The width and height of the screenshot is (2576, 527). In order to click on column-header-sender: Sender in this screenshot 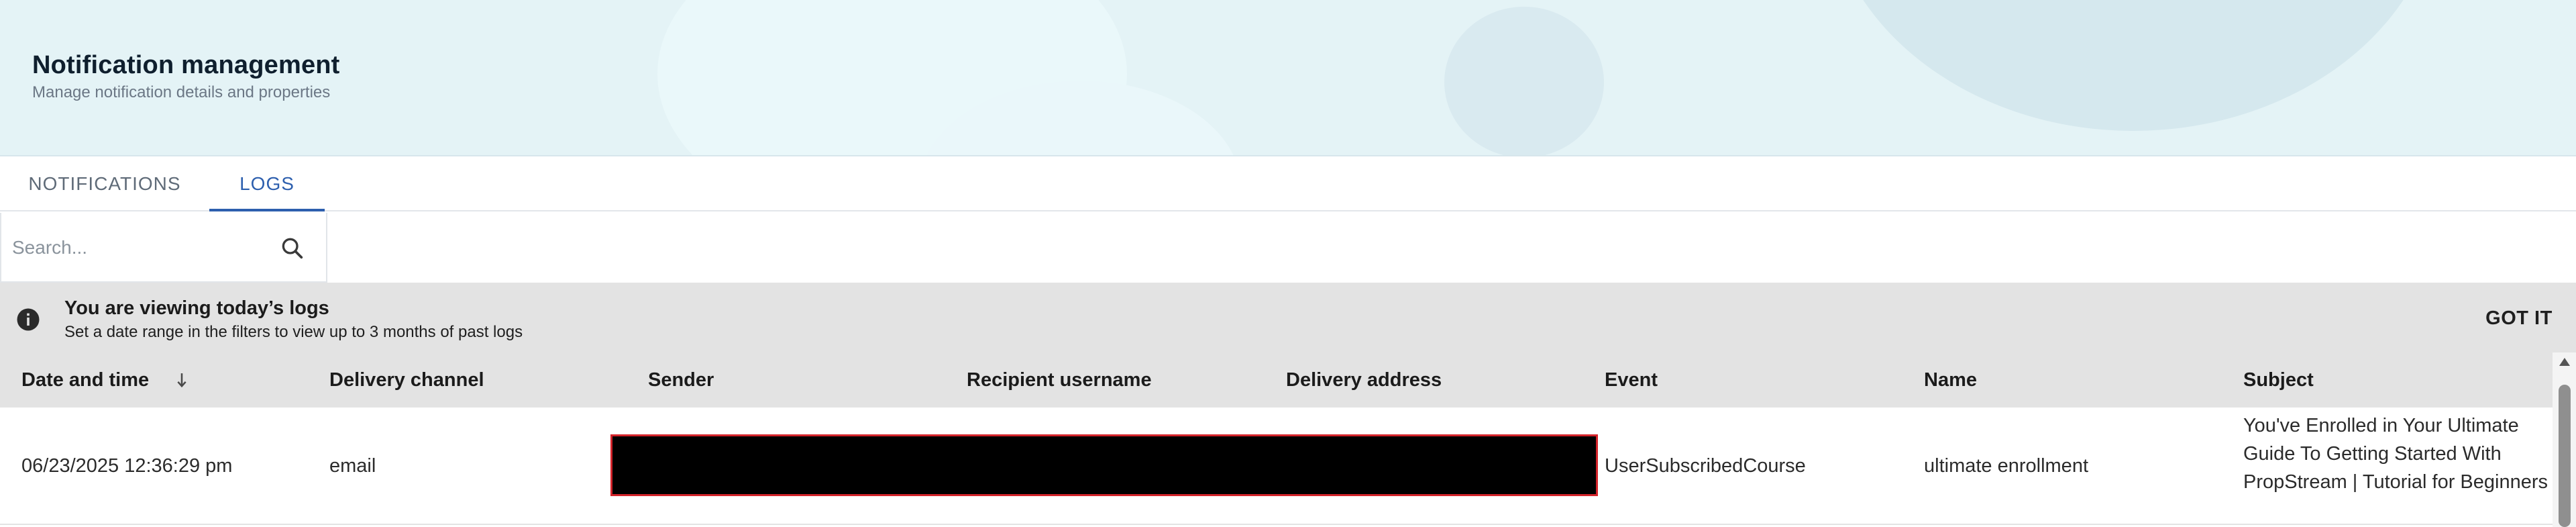, I will do `click(681, 380)`.